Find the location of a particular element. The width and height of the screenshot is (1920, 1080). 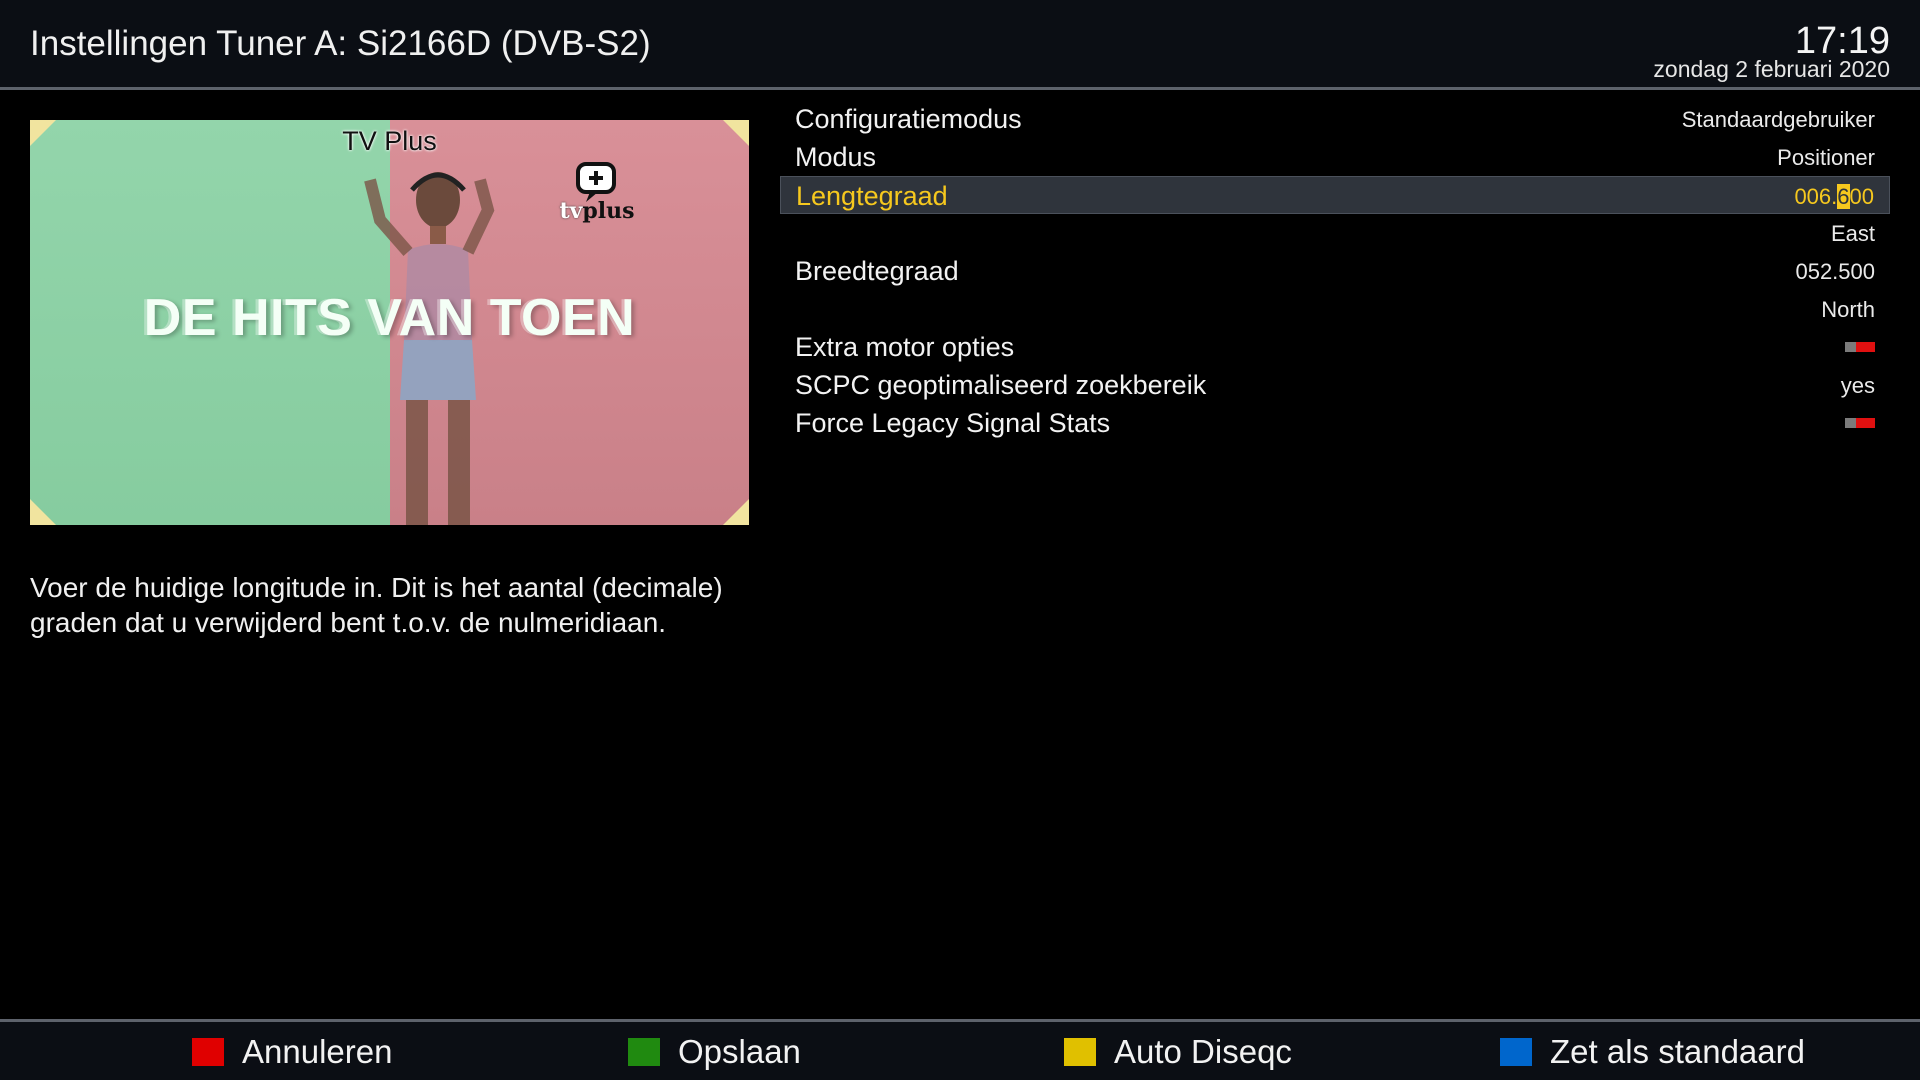

setting-modus: Modus Positioner is located at coordinates (1335, 157).